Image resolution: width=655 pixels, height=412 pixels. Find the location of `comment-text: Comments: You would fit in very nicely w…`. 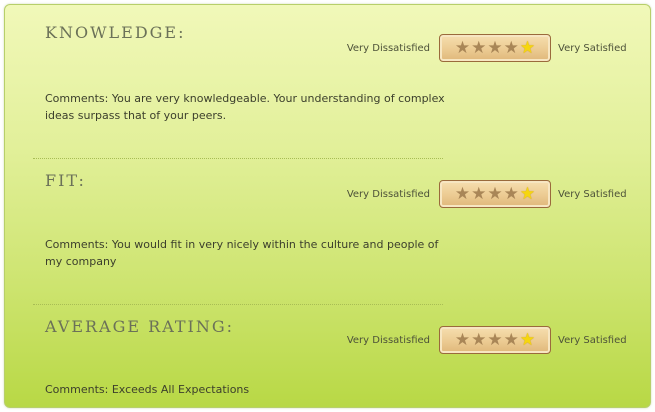

comment-text: Comments: You would fit in very nicely w… is located at coordinates (242, 253).